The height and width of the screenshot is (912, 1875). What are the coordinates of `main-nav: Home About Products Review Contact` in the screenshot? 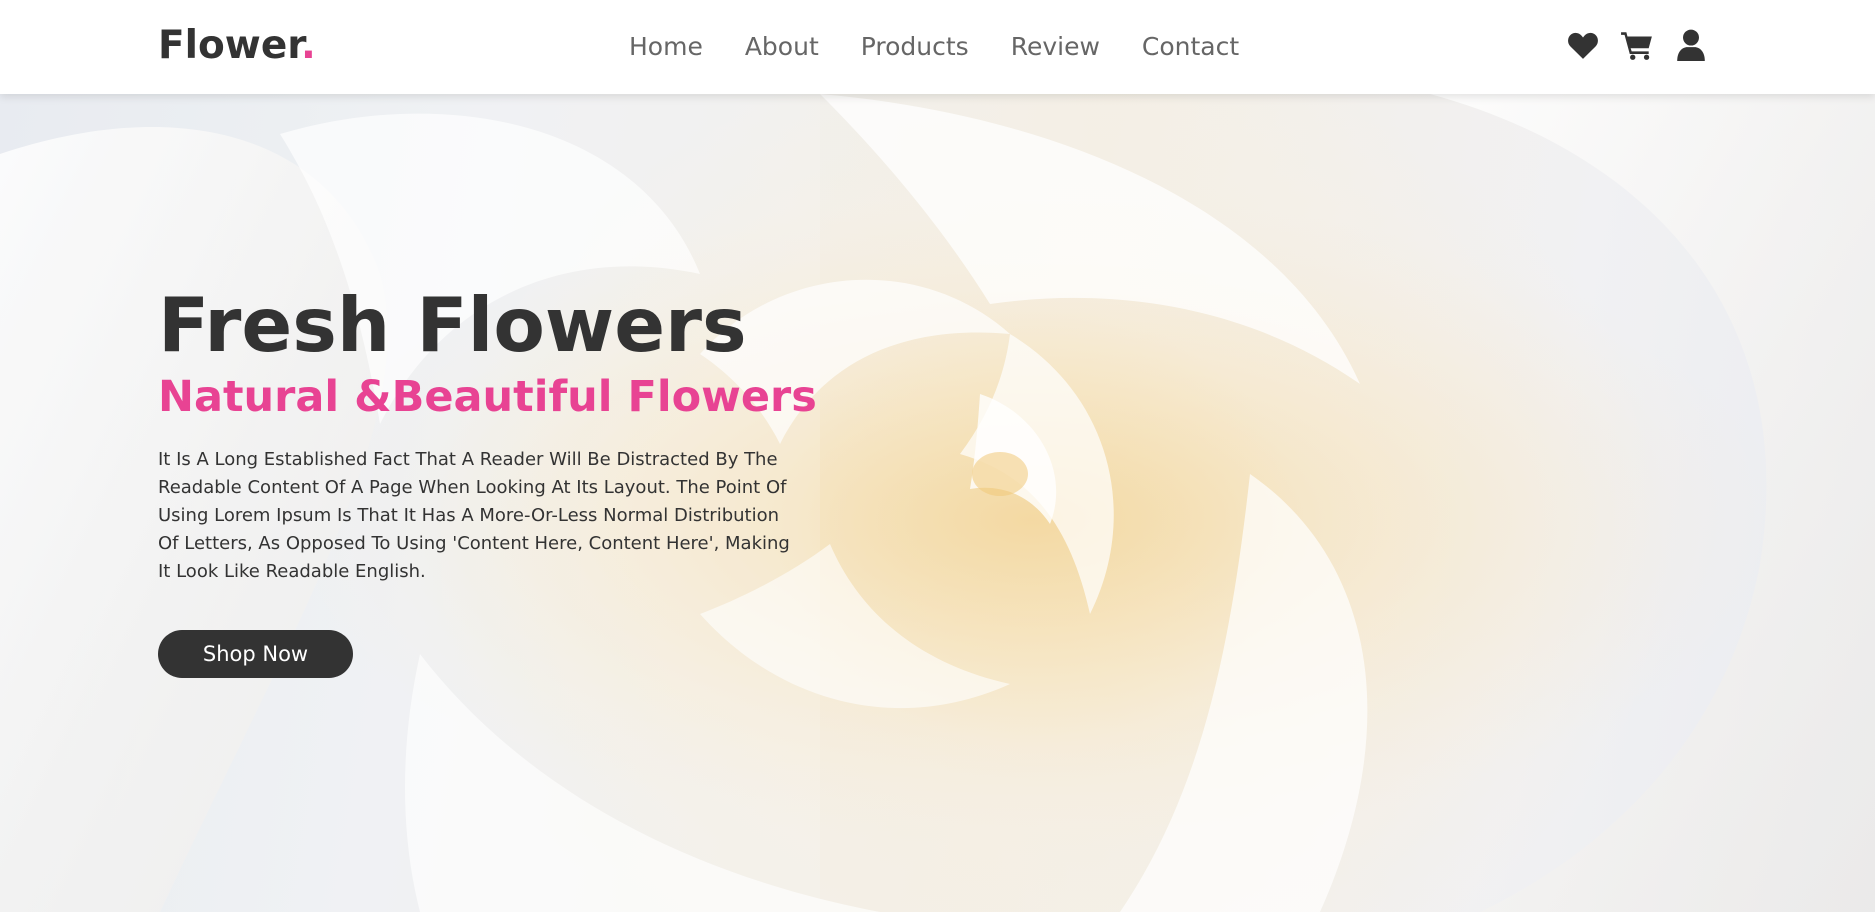 It's located at (934, 47).